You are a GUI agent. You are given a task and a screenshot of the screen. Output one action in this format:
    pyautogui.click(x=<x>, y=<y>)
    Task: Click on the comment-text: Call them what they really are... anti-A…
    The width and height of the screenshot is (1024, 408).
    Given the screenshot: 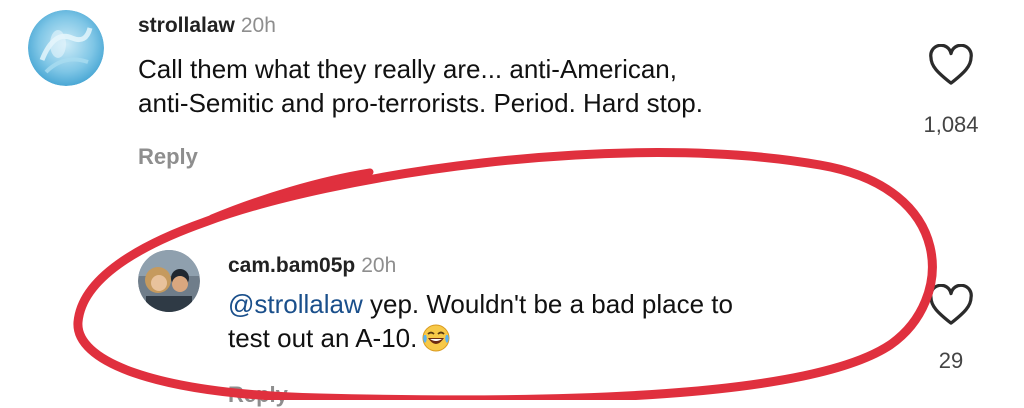 What is the action you would take?
    pyautogui.click(x=420, y=86)
    